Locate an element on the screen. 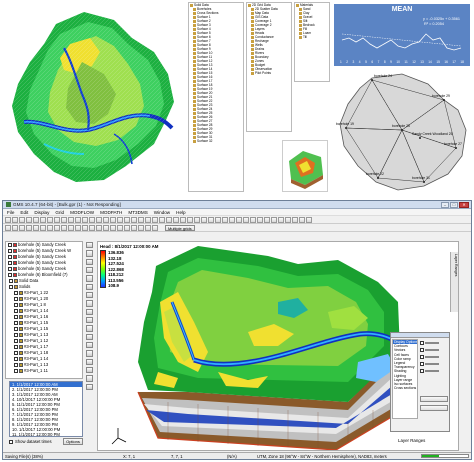 Image resolution: width=474 pixels, height=462 pixels. dialog-cancel-button is located at coordinates (434, 408).